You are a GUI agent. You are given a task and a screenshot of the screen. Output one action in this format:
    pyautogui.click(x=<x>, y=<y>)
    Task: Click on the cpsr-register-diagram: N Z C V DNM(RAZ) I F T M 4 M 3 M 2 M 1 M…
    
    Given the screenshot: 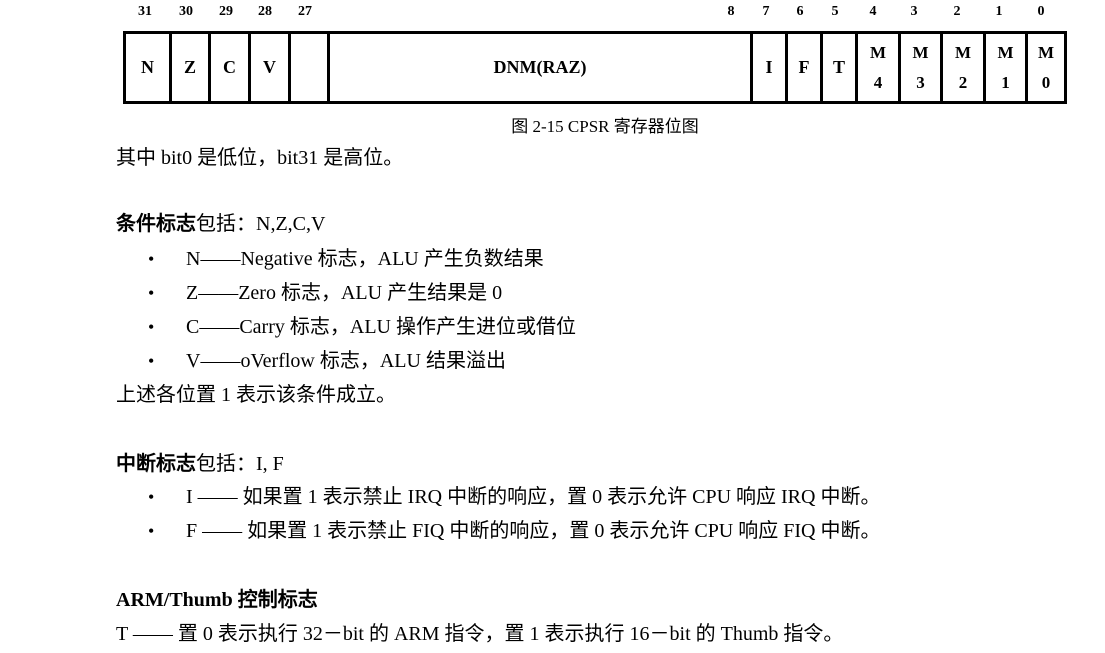 What is the action you would take?
    pyautogui.click(x=595, y=67)
    